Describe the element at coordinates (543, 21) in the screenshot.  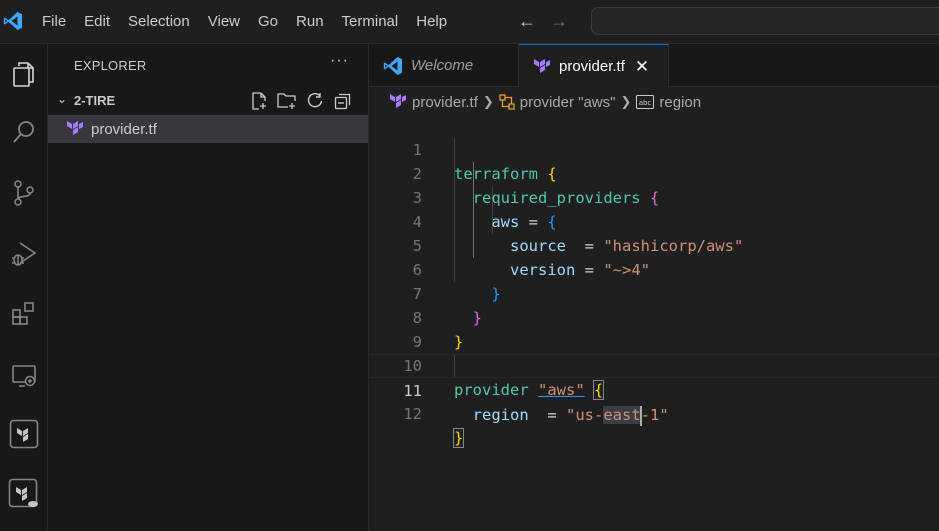
I see `navigation-arrows: ← →` at that location.